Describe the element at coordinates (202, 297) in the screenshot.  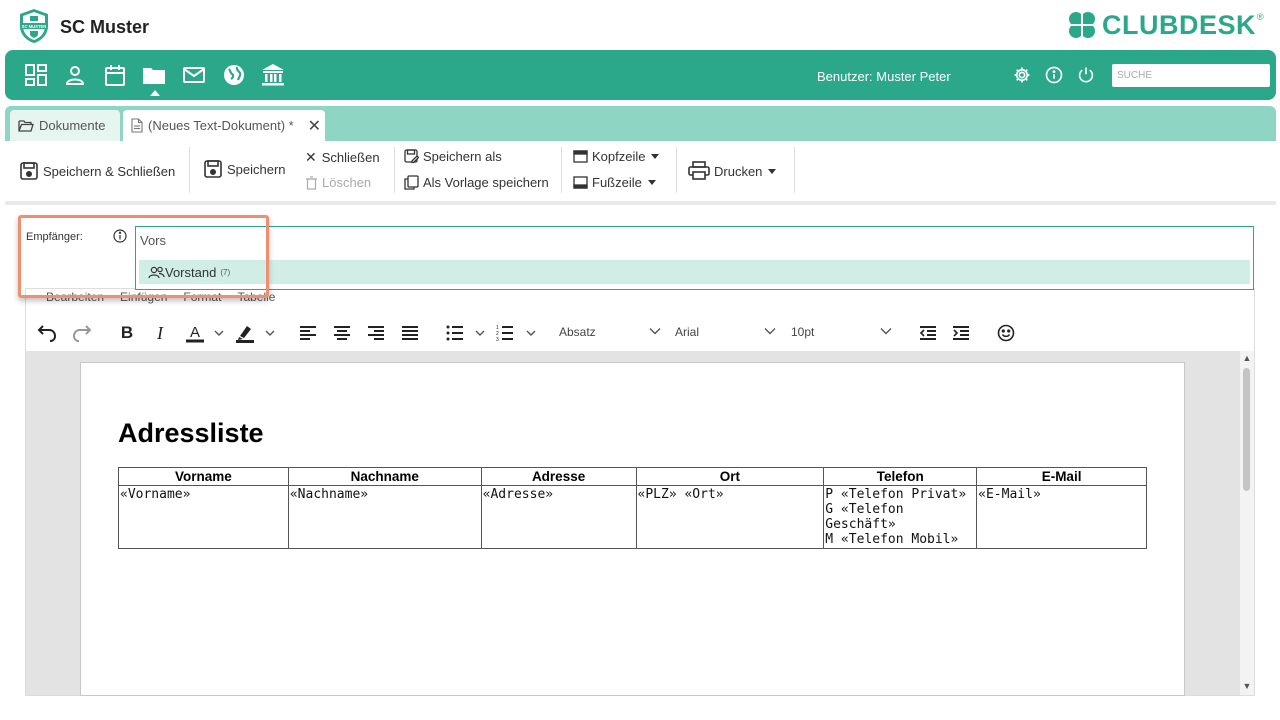
I see `menu-format: Format` at that location.